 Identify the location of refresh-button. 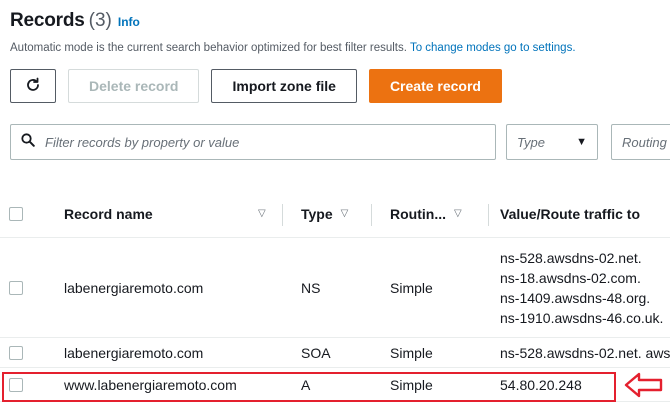
(33, 86).